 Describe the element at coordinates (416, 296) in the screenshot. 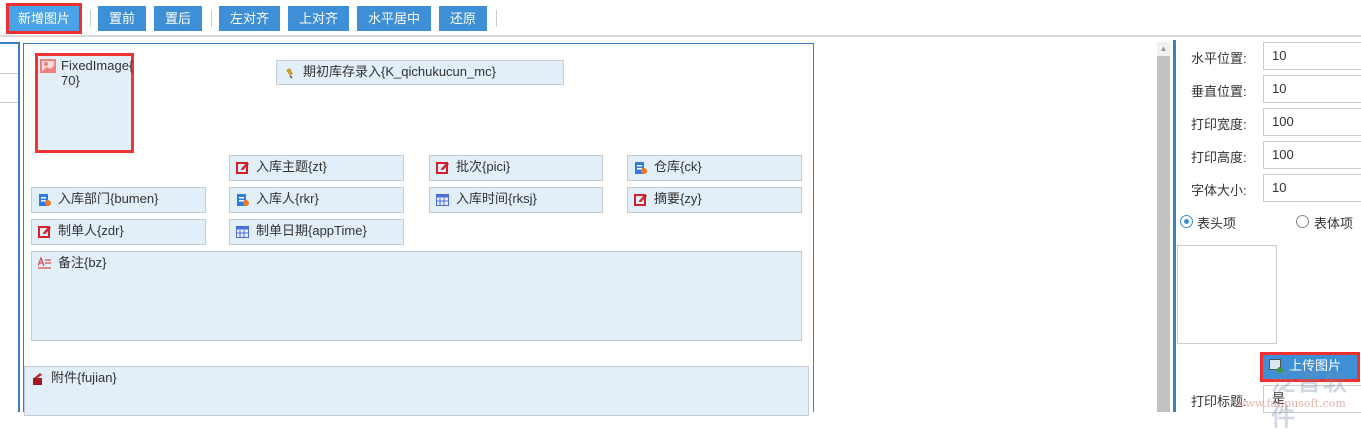

I see `field-bz: 备注{bz}` at that location.